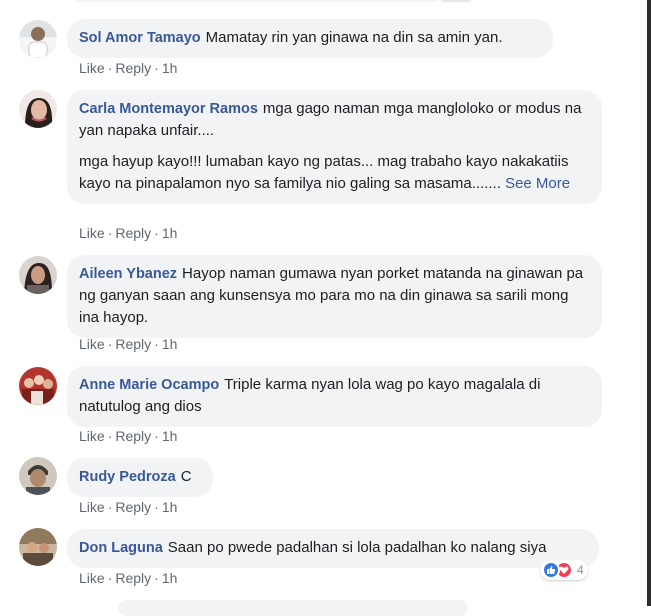 This screenshot has width=651, height=616. What do you see at coordinates (140, 38) in the screenshot?
I see `comment-author: Sol Amor Tamayo` at bounding box center [140, 38].